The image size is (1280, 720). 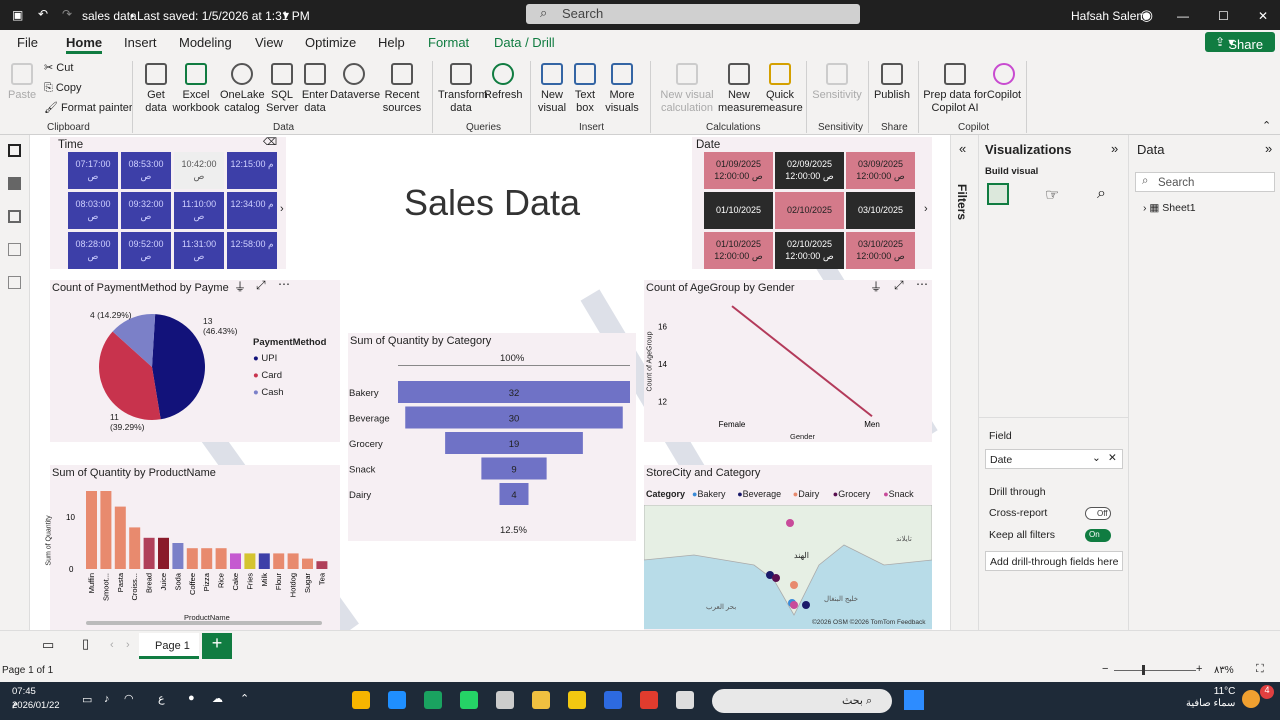 I want to click on filters-pane-collapsed: « Filters, so click(x=964, y=382).